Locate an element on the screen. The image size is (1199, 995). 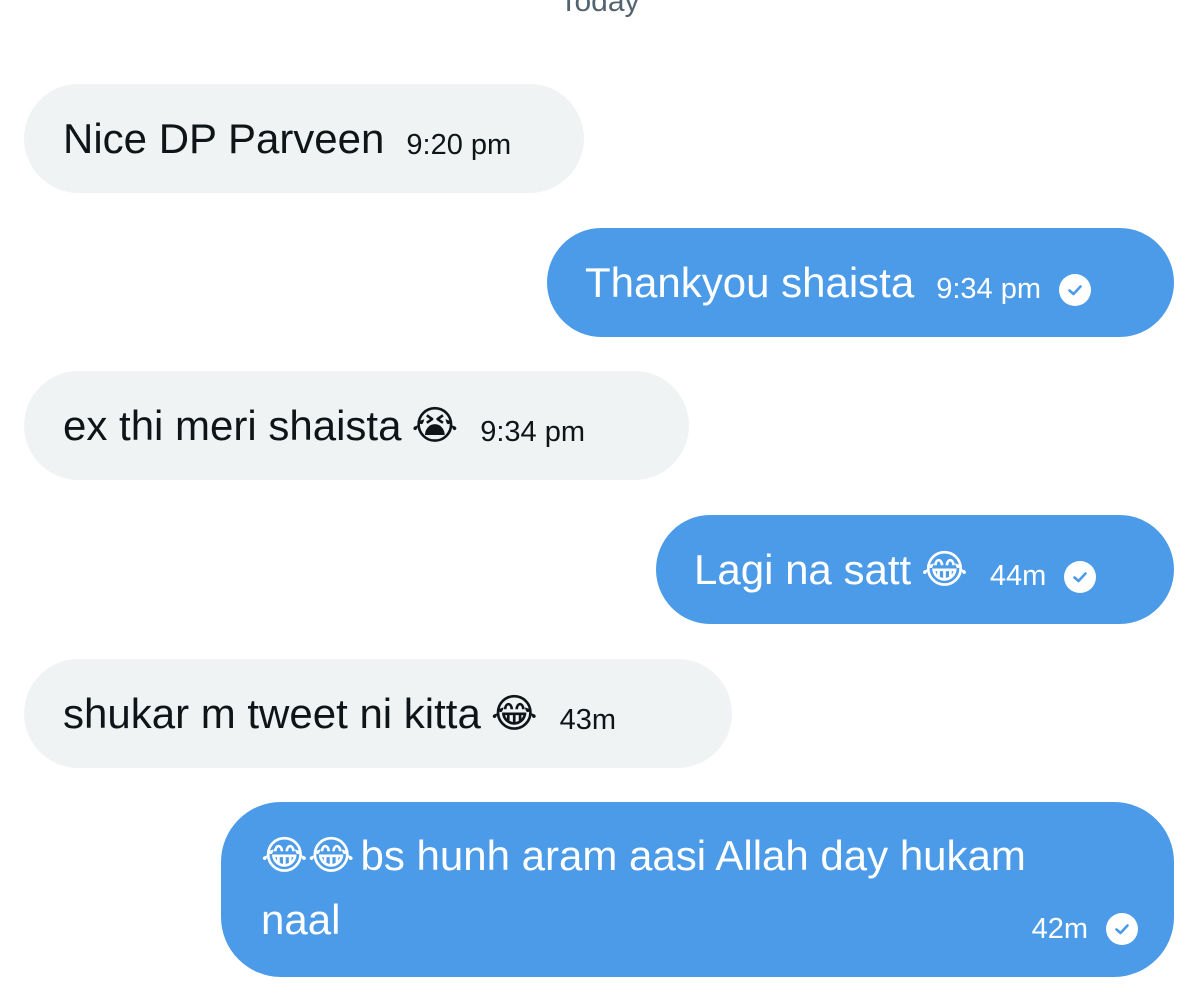
message-time: 43m is located at coordinates (587, 720).